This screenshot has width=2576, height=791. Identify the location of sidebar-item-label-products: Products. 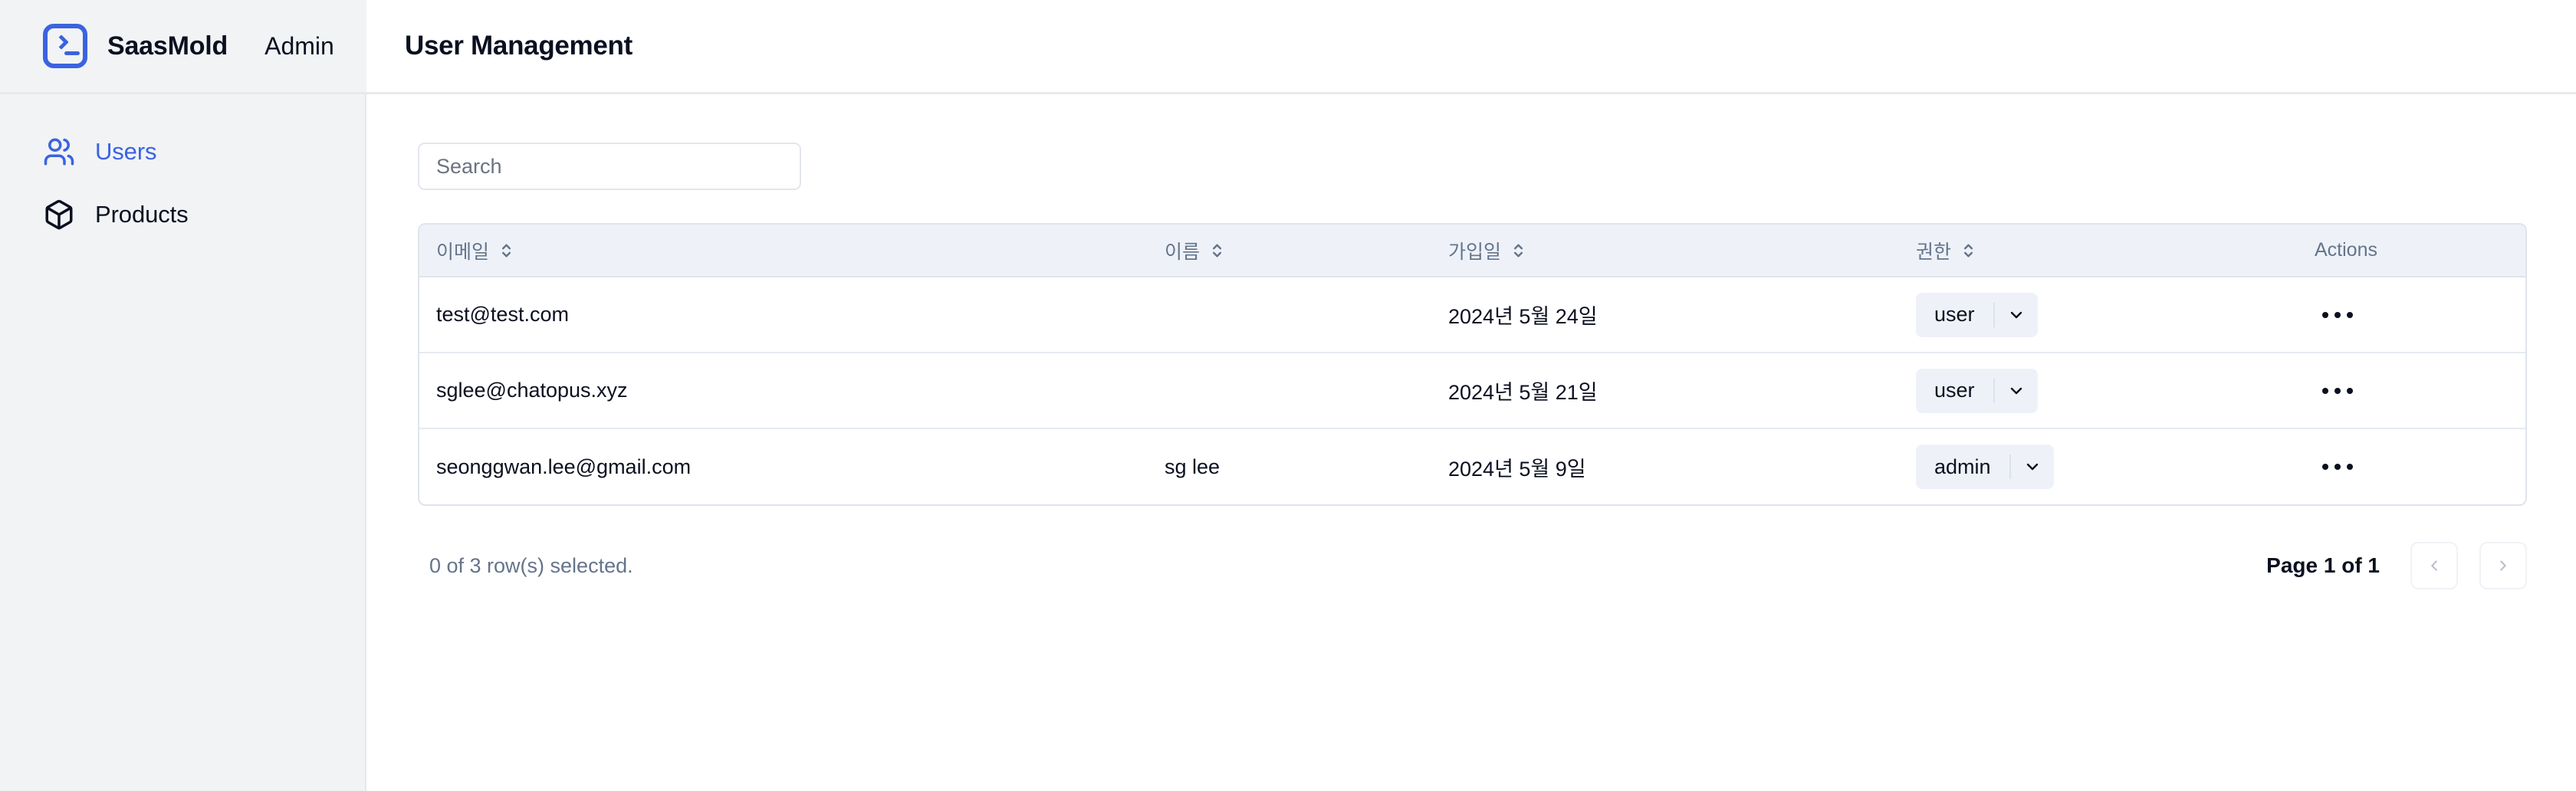
(142, 214).